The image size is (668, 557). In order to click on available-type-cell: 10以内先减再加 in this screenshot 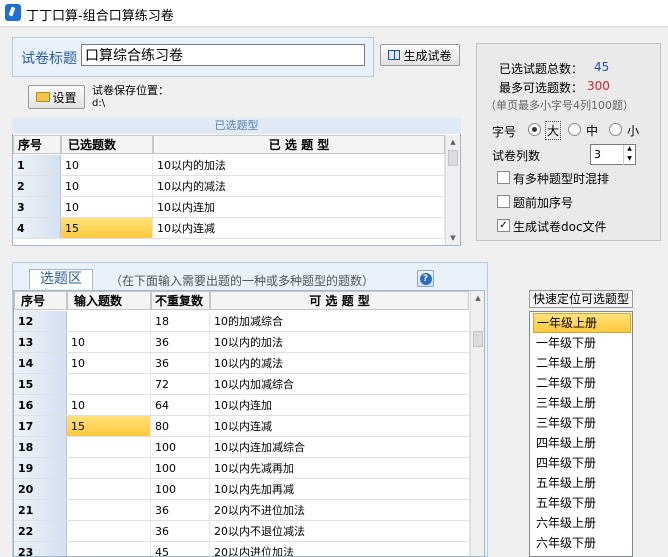, I will do `click(340, 468)`.